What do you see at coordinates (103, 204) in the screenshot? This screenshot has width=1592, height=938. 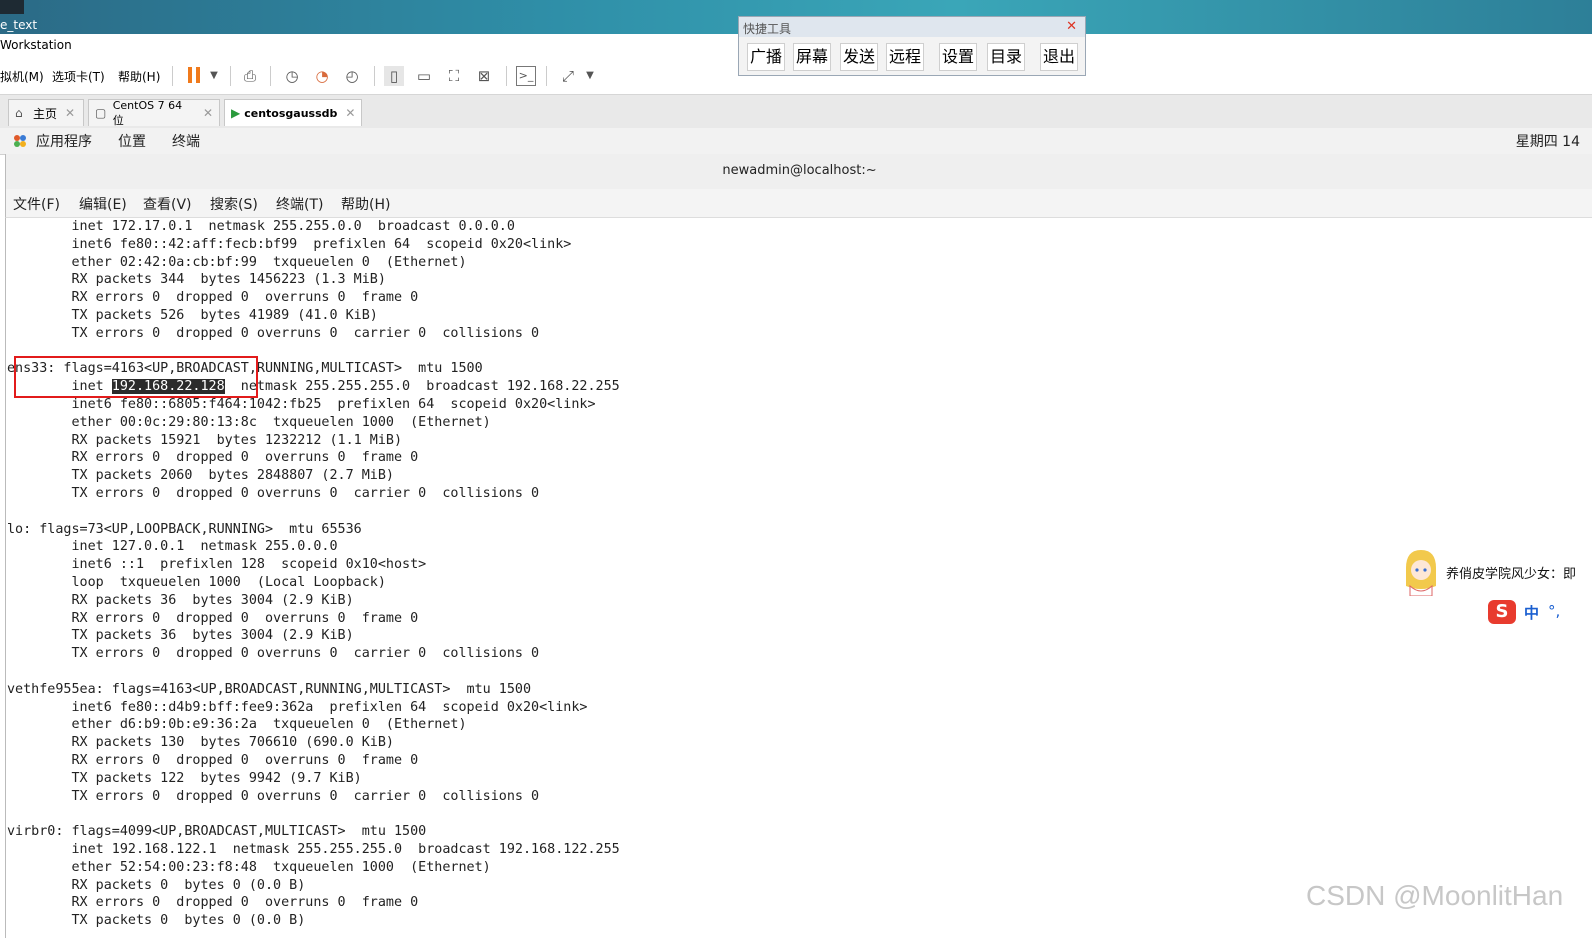 I see `terminal-menu-edit: 编辑(E)` at bounding box center [103, 204].